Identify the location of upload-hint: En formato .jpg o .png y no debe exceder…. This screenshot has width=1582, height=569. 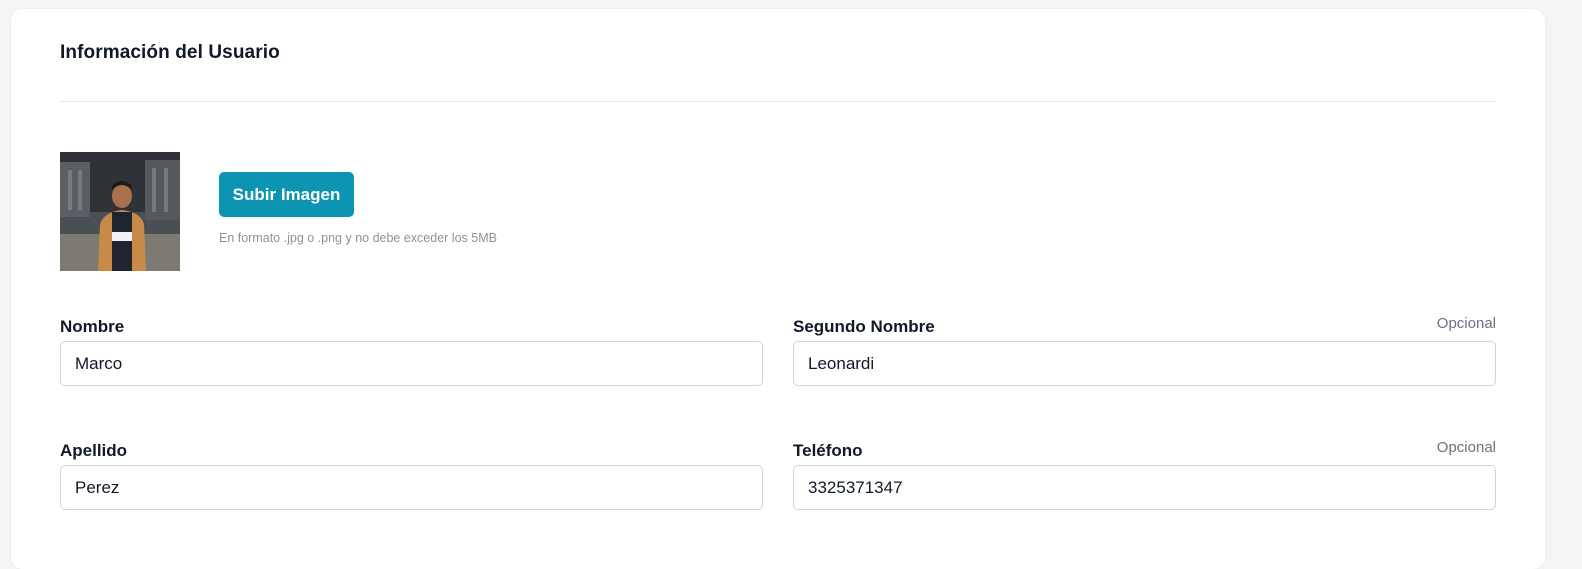
(358, 238).